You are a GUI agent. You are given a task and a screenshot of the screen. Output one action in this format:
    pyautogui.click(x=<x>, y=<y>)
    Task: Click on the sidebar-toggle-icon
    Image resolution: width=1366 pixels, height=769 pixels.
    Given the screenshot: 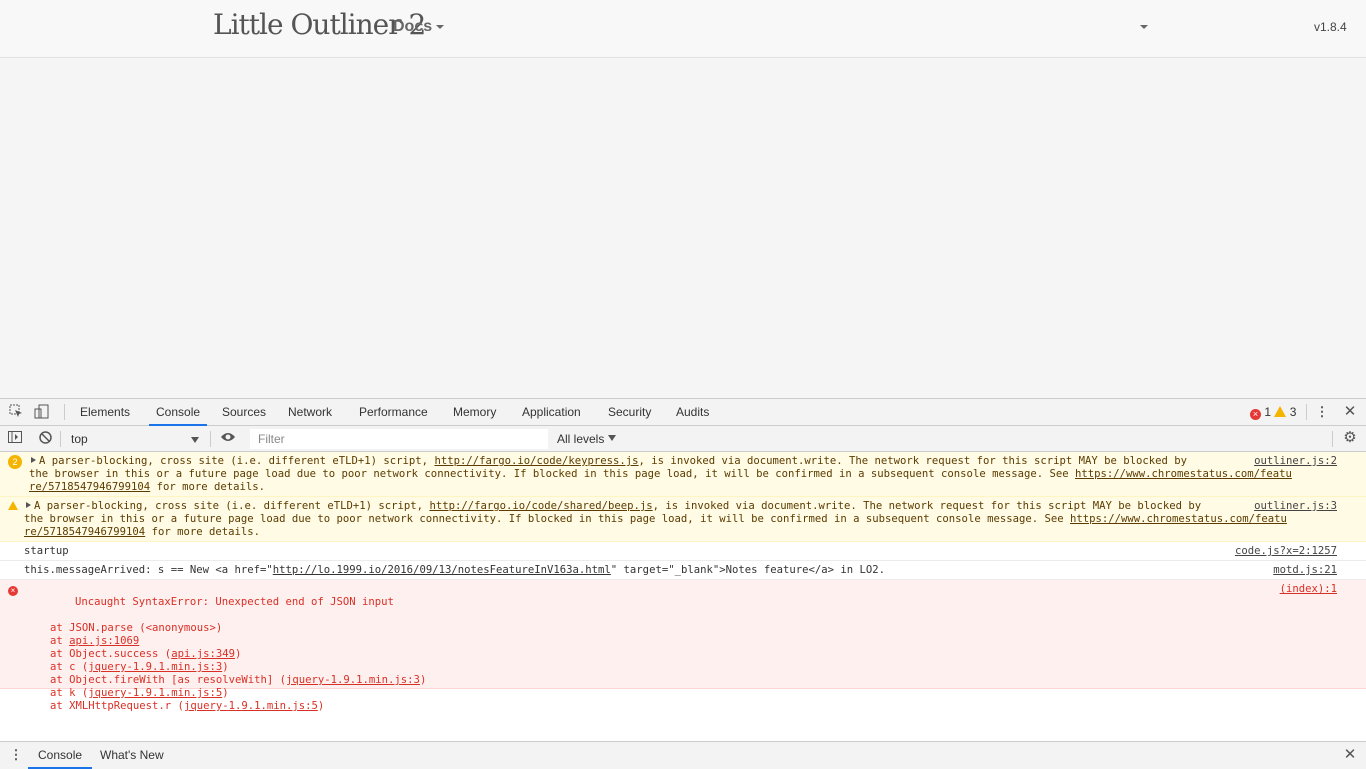 What is the action you would take?
    pyautogui.click(x=15, y=439)
    